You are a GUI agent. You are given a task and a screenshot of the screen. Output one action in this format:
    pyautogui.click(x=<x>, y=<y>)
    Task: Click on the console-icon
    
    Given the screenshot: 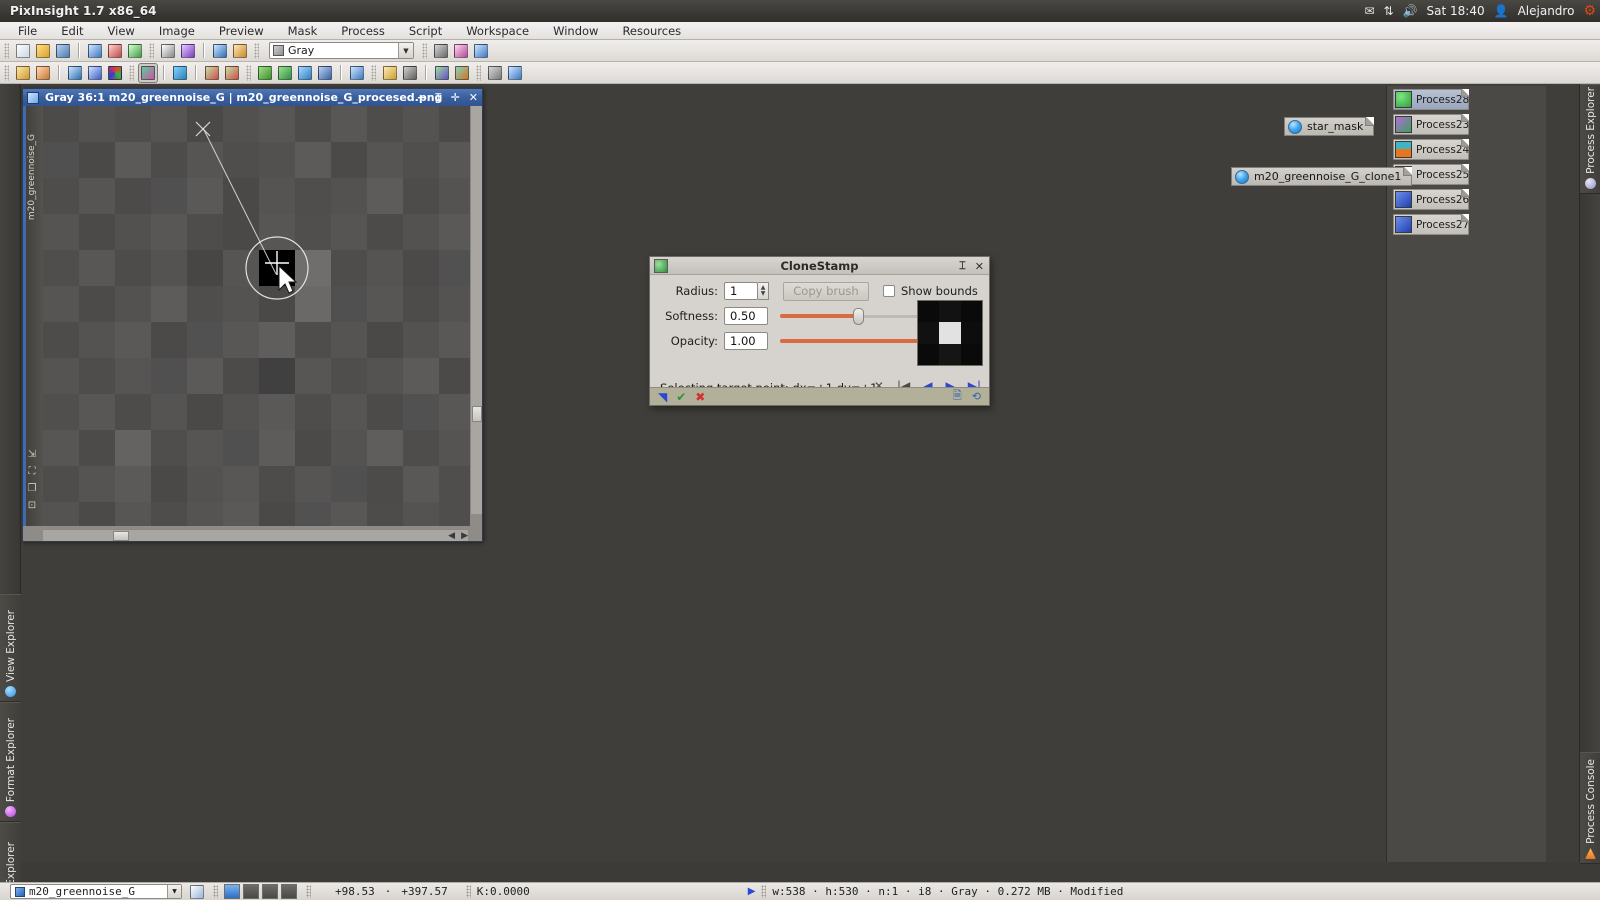 What is the action you would take?
    pyautogui.click(x=410, y=73)
    